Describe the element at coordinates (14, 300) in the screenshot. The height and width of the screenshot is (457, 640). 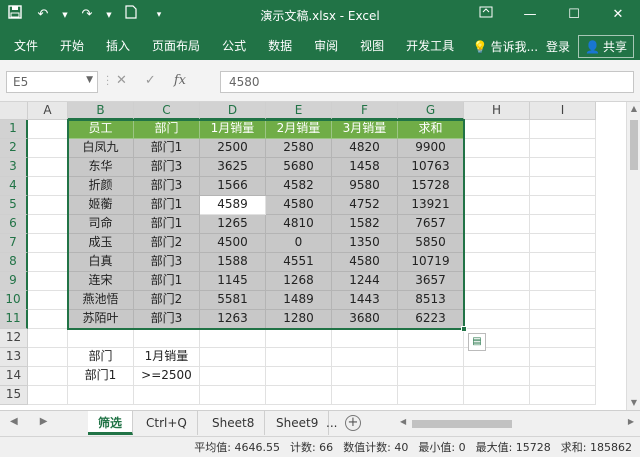
I see `row-header: 10` at that location.